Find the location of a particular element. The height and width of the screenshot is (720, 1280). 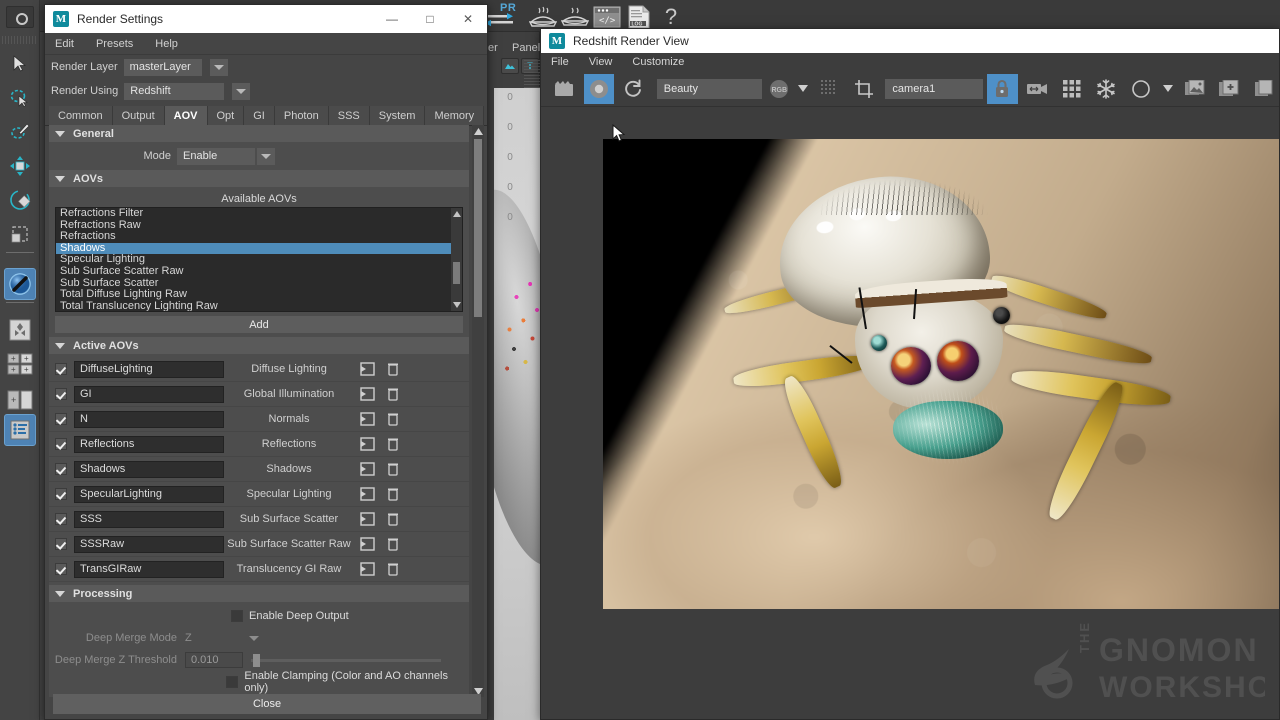

enable-clamping-checkbox is located at coordinates (232, 682).